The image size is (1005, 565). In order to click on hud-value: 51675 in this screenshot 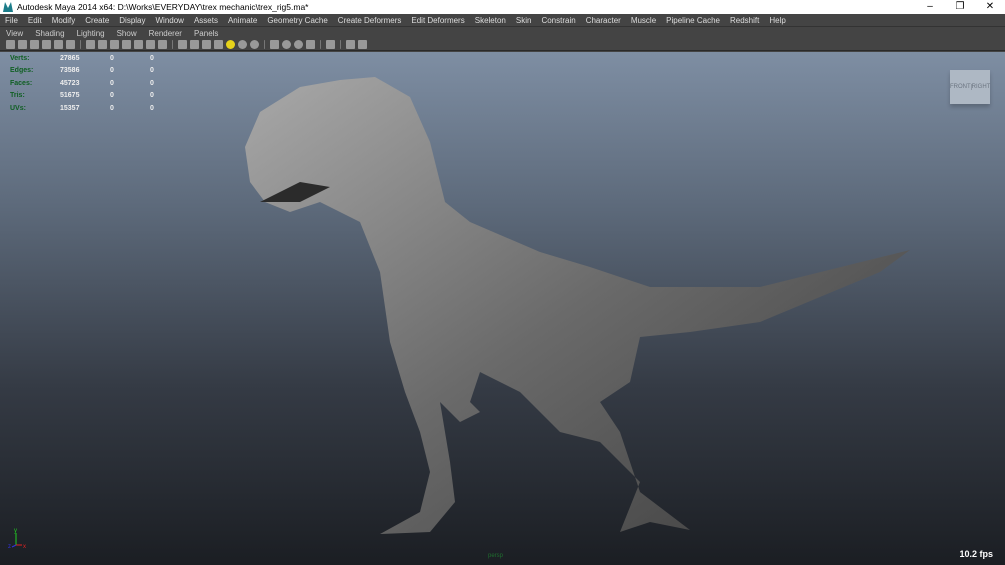, I will do `click(70, 96)`.